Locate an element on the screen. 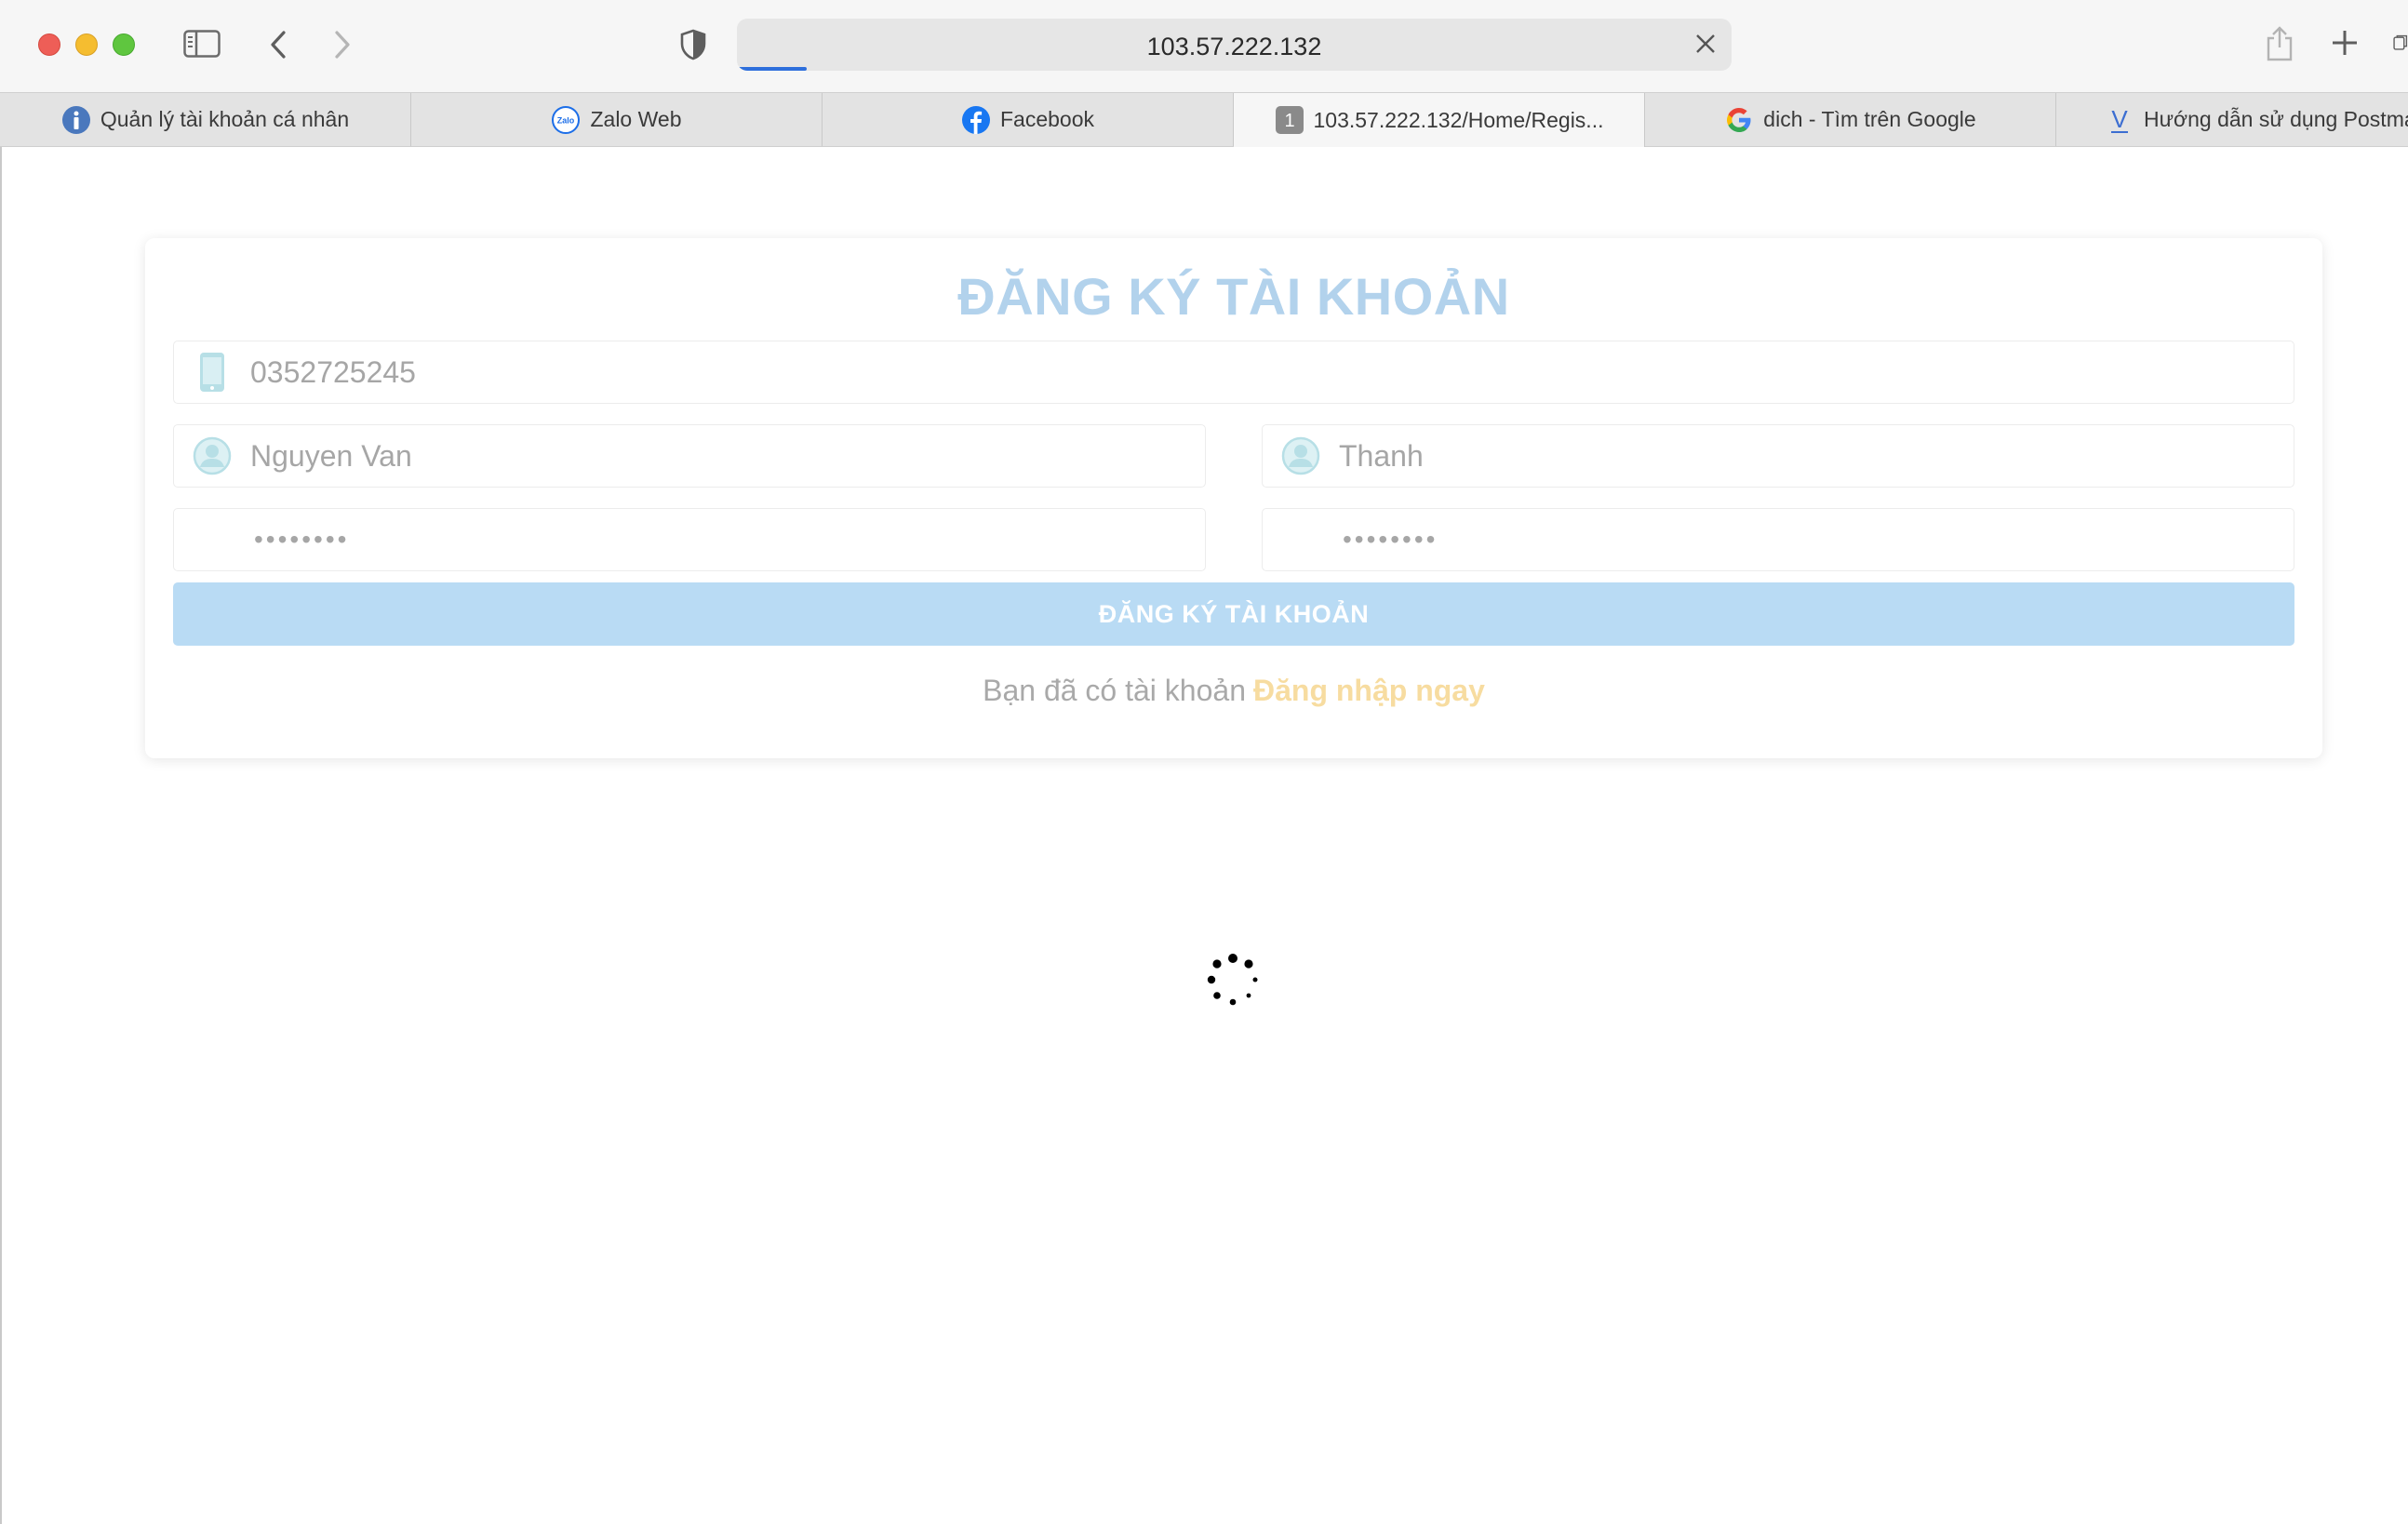 The height and width of the screenshot is (1524, 2408). tab-overview-icon is located at coordinates (2401, 43).